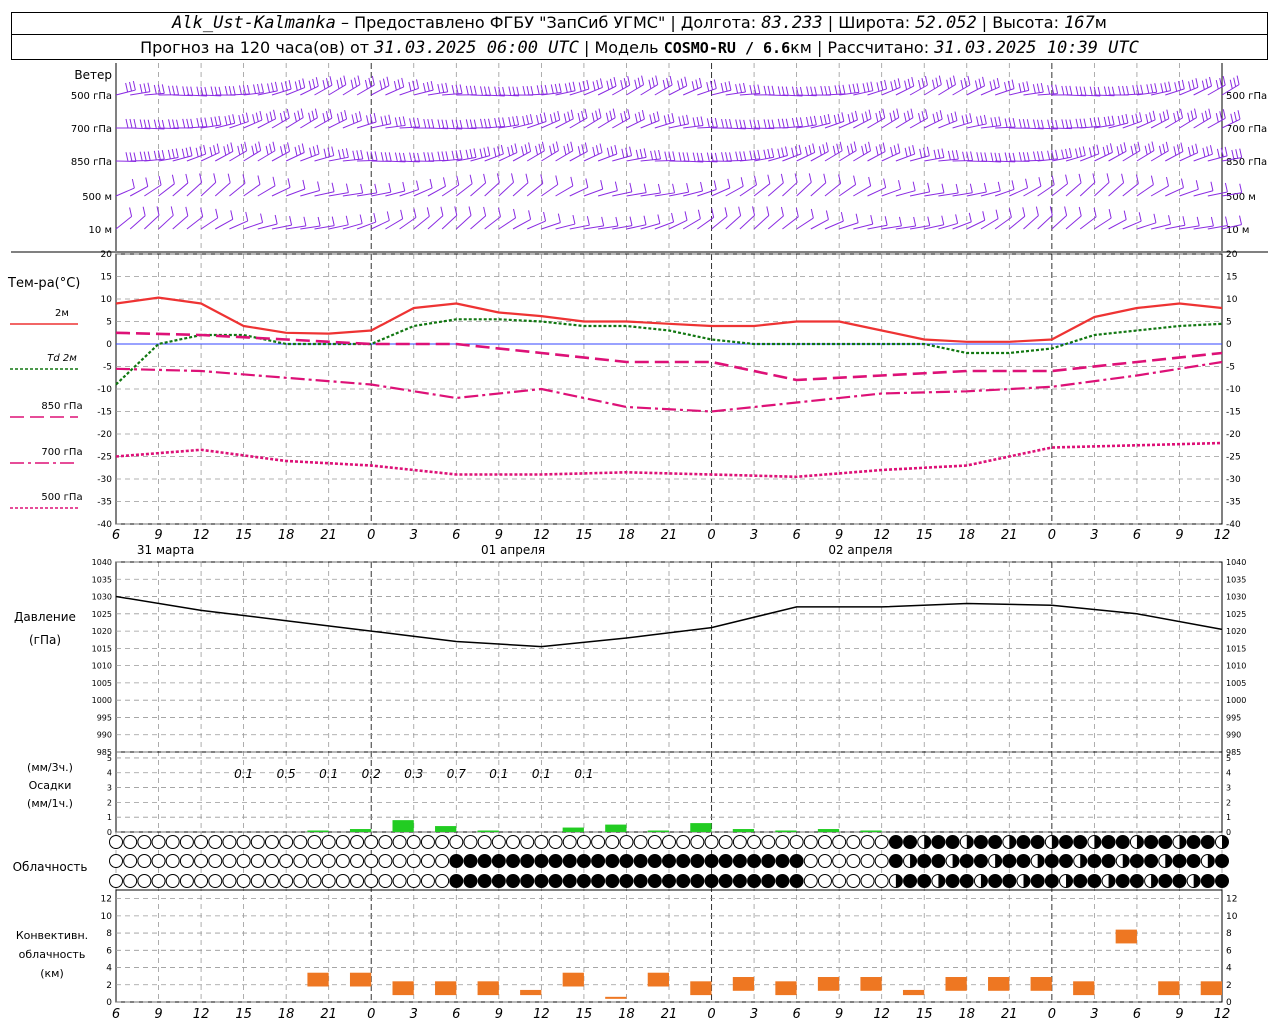 This screenshot has width=1280, height=1024. I want to click on temp-ytick-right: 20, so click(1232, 255).